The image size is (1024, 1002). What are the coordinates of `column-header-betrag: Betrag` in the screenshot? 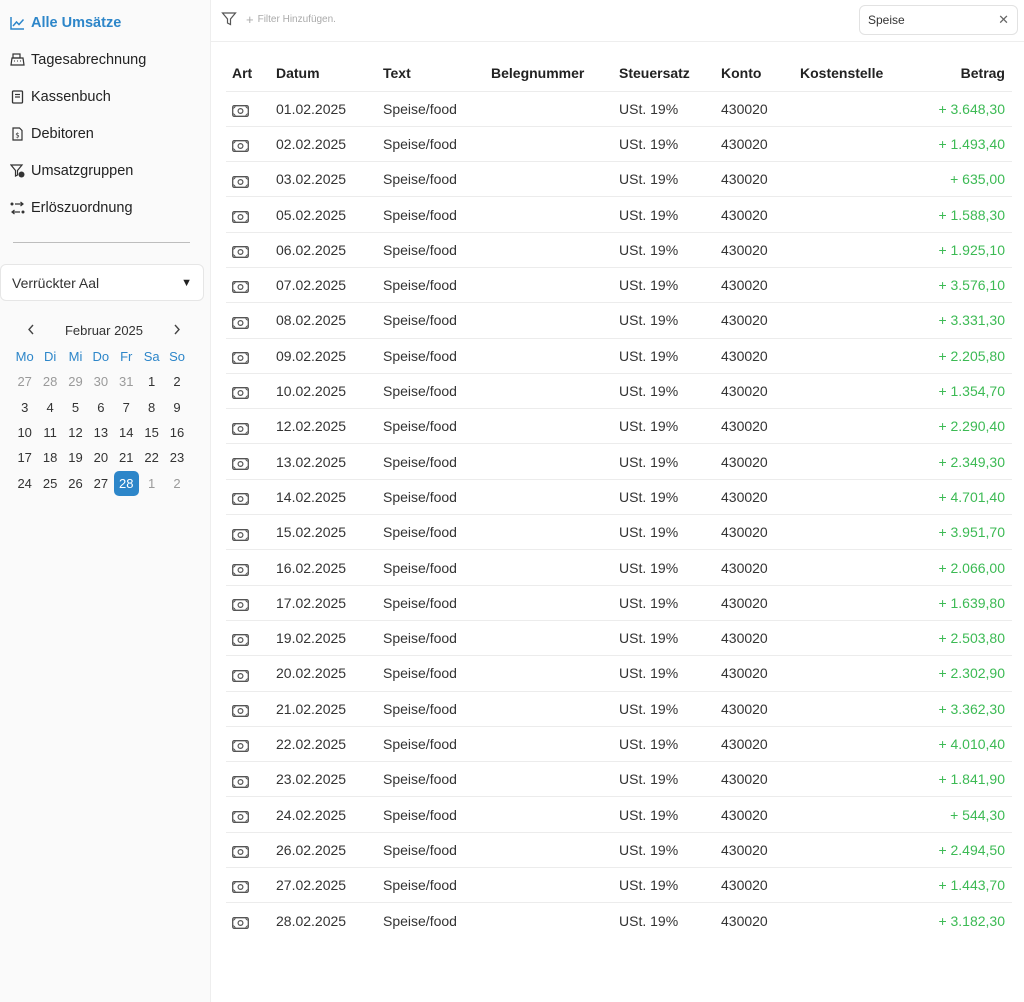 It's located at (966, 73).